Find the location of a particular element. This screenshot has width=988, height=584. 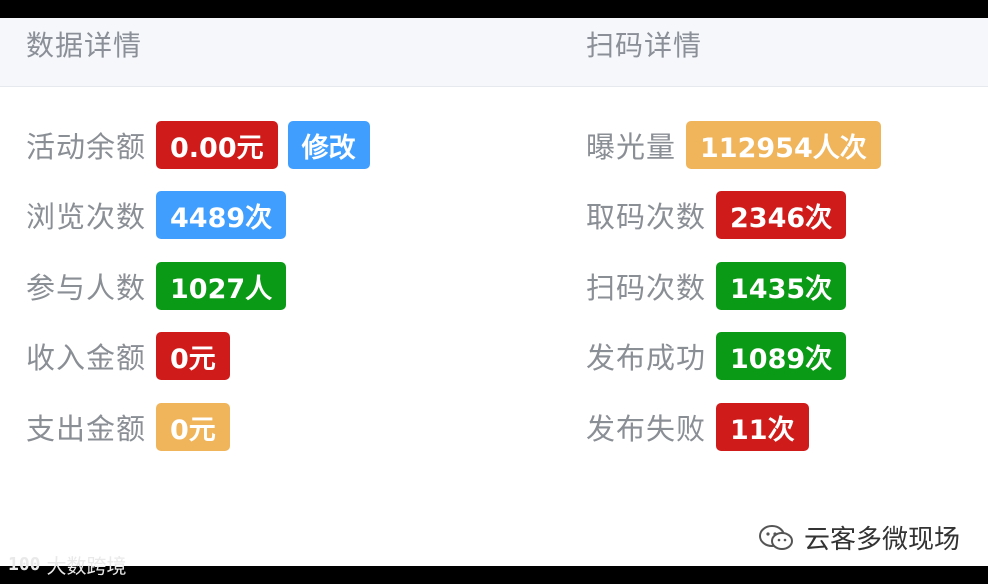

exposure-badge: 112954人次 is located at coordinates (783, 145).